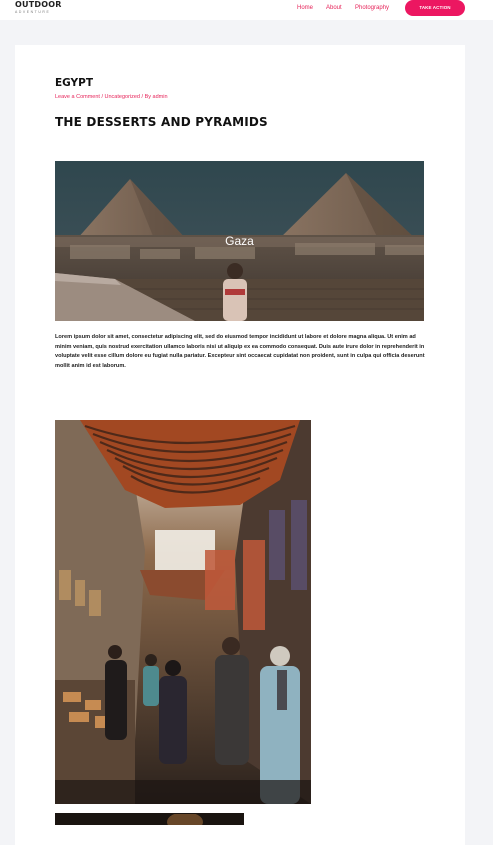 The height and width of the screenshot is (845, 493). I want to click on hero-image-pyramids: Gaza, so click(239, 241).